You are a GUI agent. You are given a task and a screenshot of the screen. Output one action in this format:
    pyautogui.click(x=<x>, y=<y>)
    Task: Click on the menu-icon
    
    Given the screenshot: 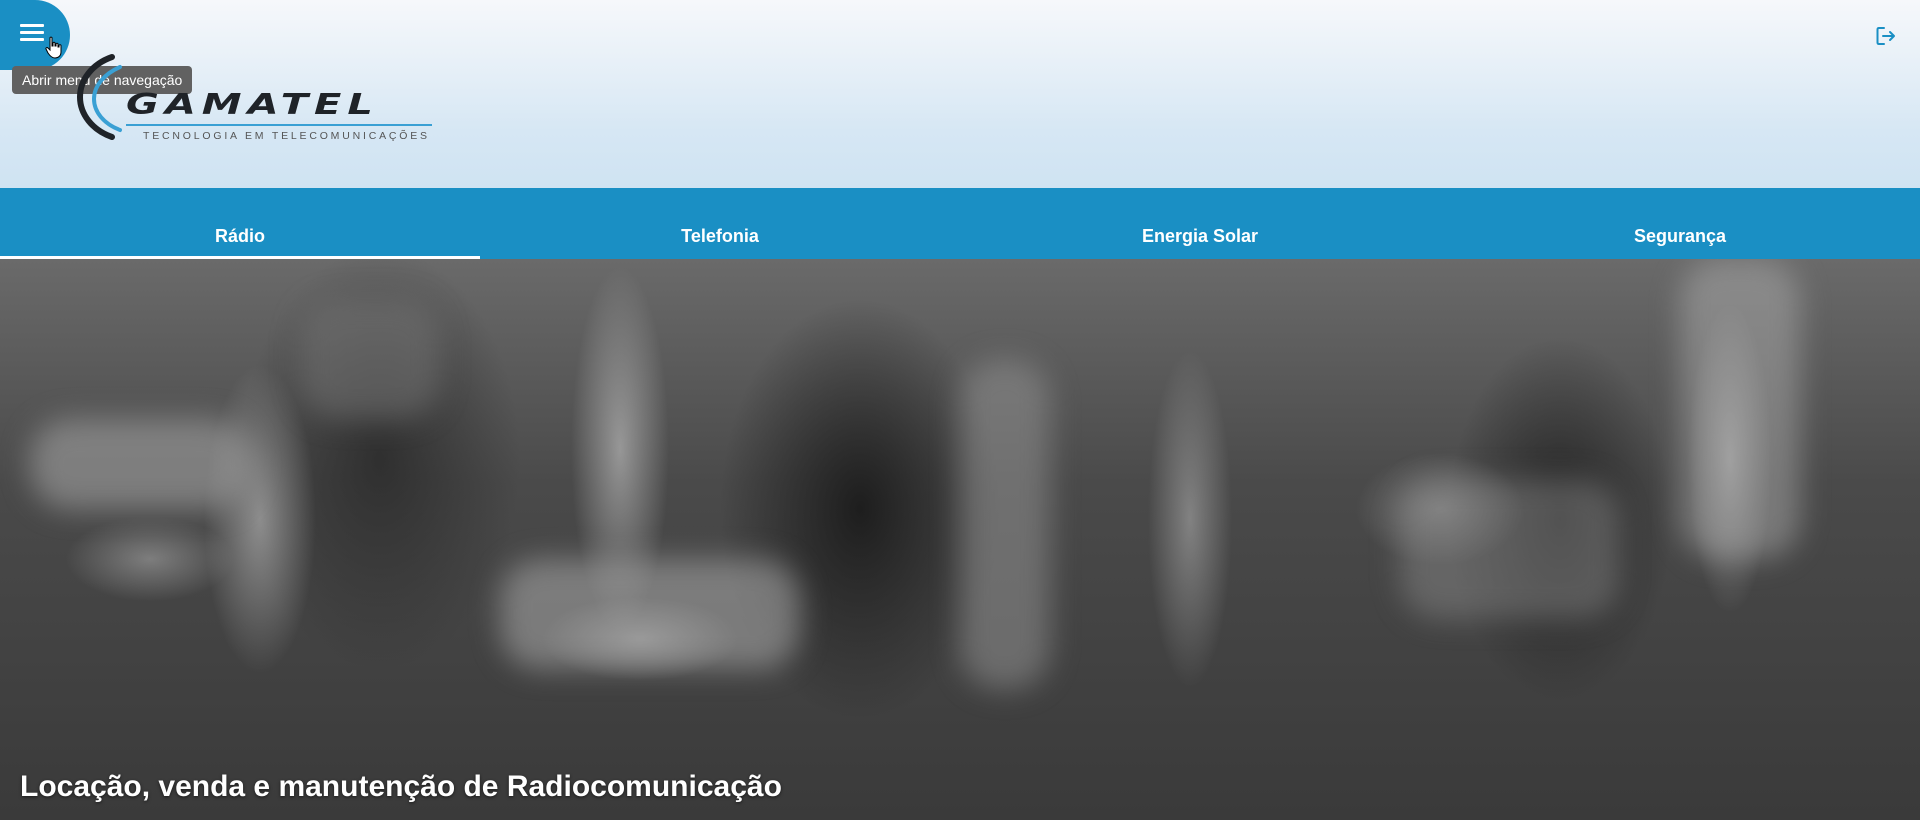 What is the action you would take?
    pyautogui.click(x=32, y=33)
    